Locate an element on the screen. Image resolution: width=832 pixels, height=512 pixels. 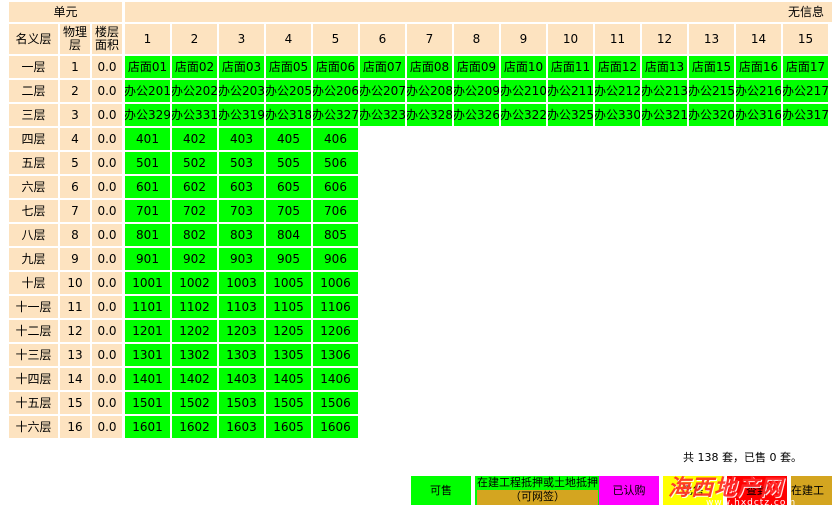
room-cell: 1301 is located at coordinates (147, 355).